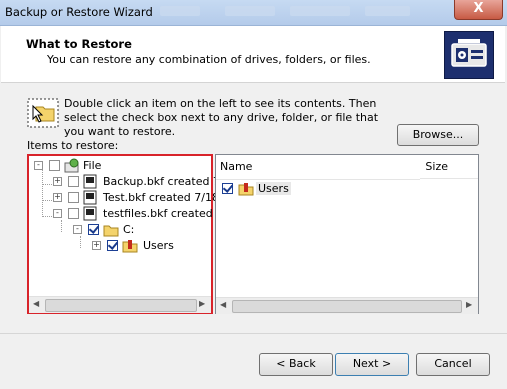 Image resolution: width=507 pixels, height=389 pixels. What do you see at coordinates (119, 246) in the screenshot?
I see `tree-item-users: + Users` at bounding box center [119, 246].